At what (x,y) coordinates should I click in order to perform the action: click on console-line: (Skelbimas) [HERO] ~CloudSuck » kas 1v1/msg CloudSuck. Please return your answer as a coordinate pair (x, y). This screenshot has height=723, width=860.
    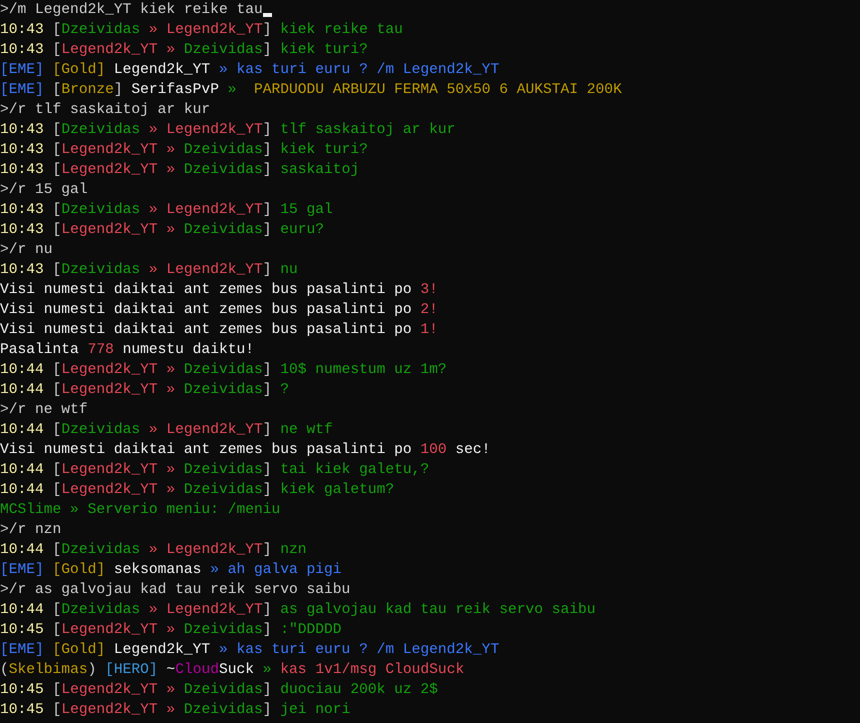
    Looking at the image, I should click on (232, 670).